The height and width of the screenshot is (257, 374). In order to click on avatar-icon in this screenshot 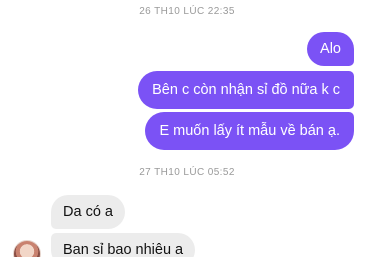, I will do `click(27, 248)`.